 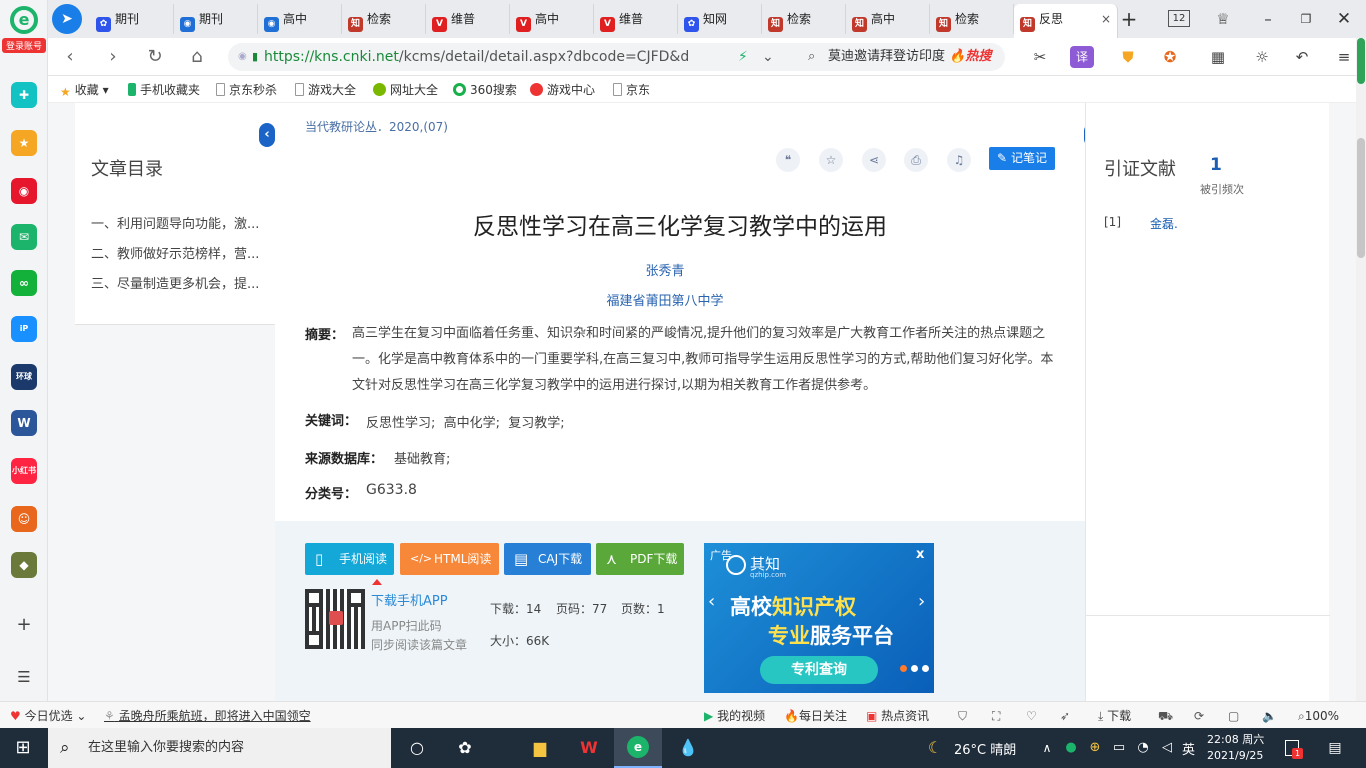 What do you see at coordinates (819, 670) in the screenshot?
I see `ad-cta-button: 专利查询` at bounding box center [819, 670].